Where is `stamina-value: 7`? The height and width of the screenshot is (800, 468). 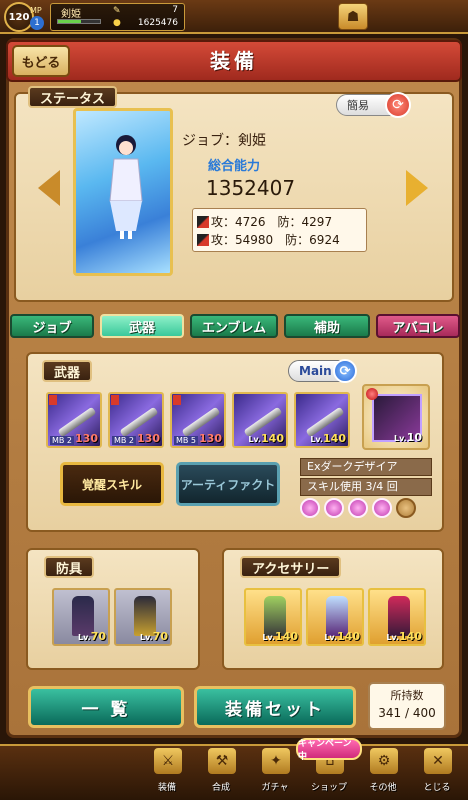 stamina-value: 7 is located at coordinates (175, 10).